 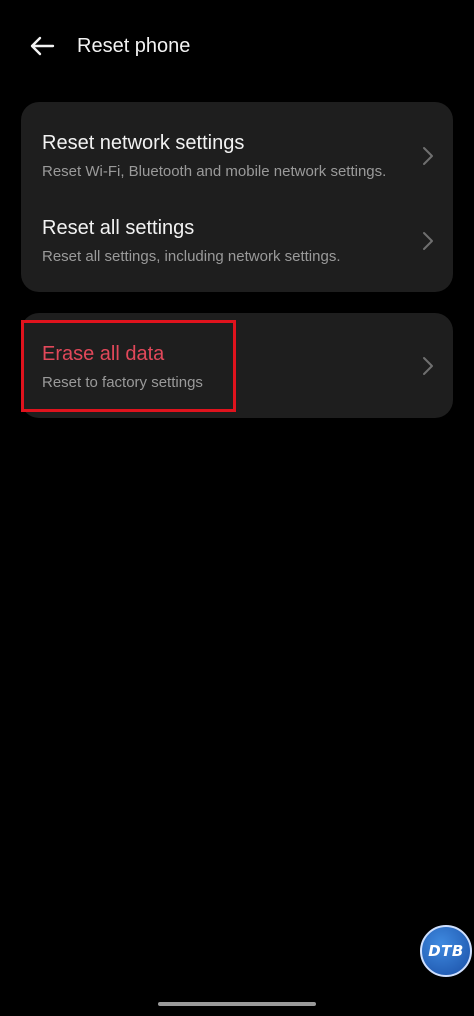 I want to click on arrow-left-icon, so click(x=42, y=46).